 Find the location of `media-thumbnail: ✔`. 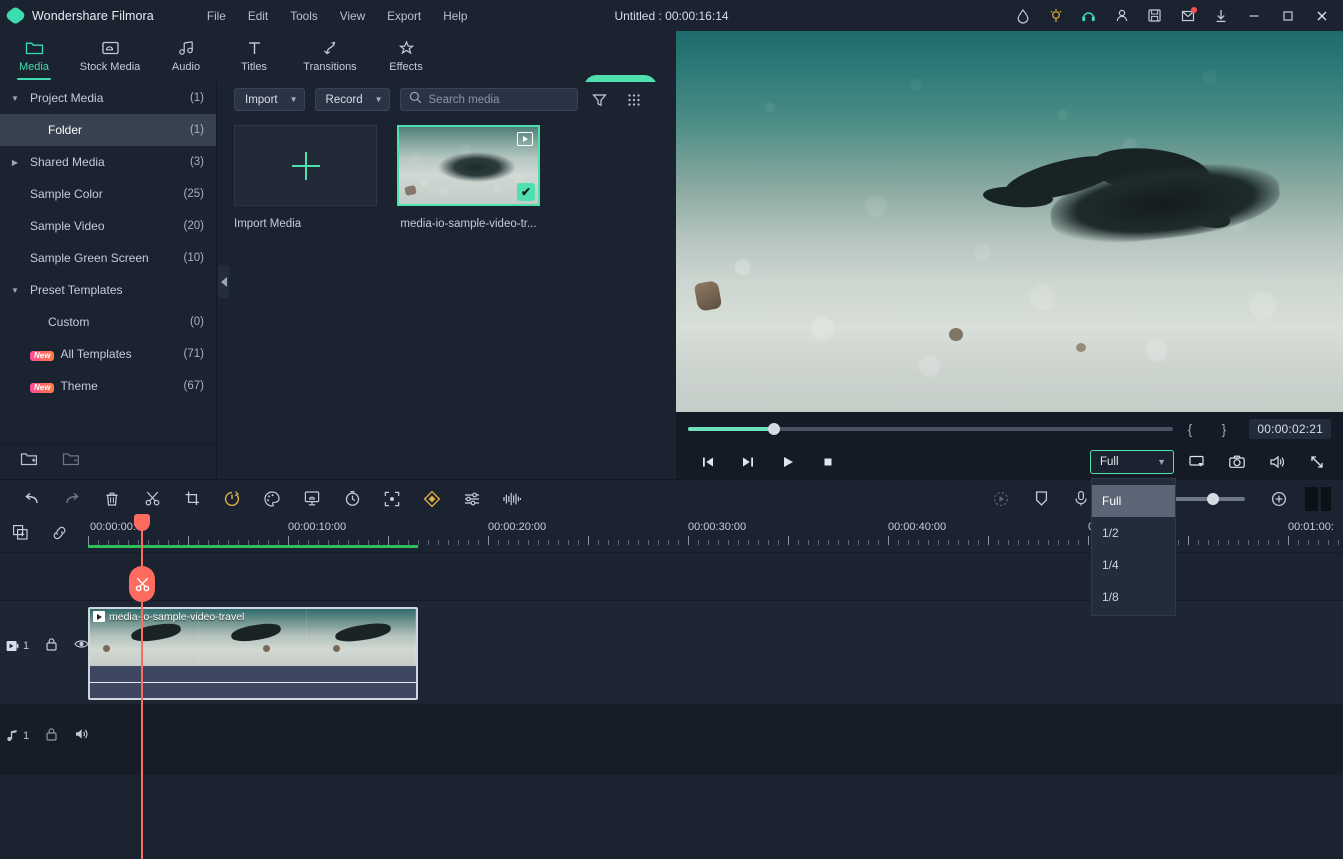

media-thumbnail: ✔ is located at coordinates (468, 165).